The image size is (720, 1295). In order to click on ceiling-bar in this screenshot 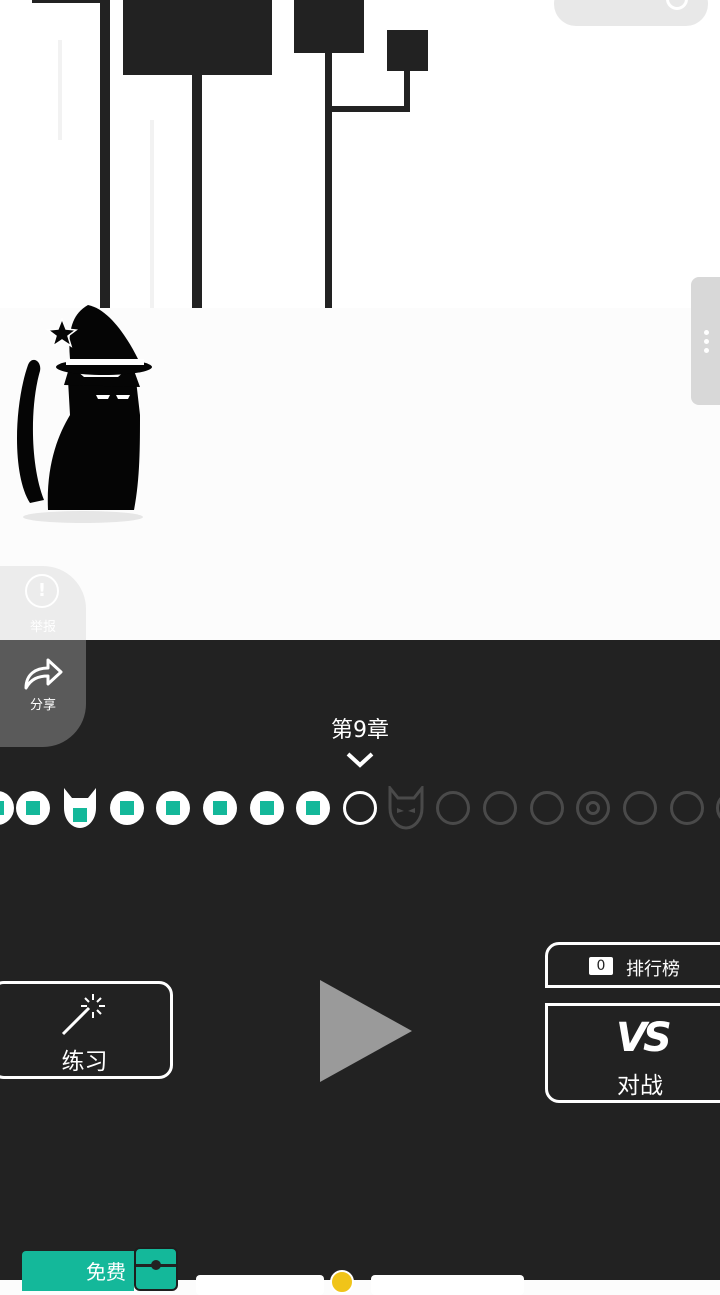, I will do `click(68, 1)`.